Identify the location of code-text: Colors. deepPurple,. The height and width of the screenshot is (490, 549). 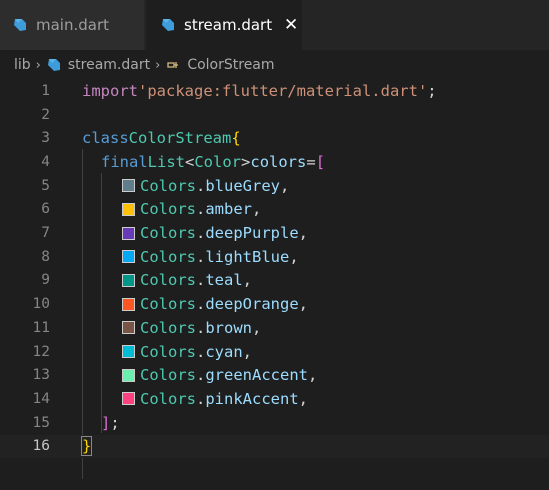
(215, 233).